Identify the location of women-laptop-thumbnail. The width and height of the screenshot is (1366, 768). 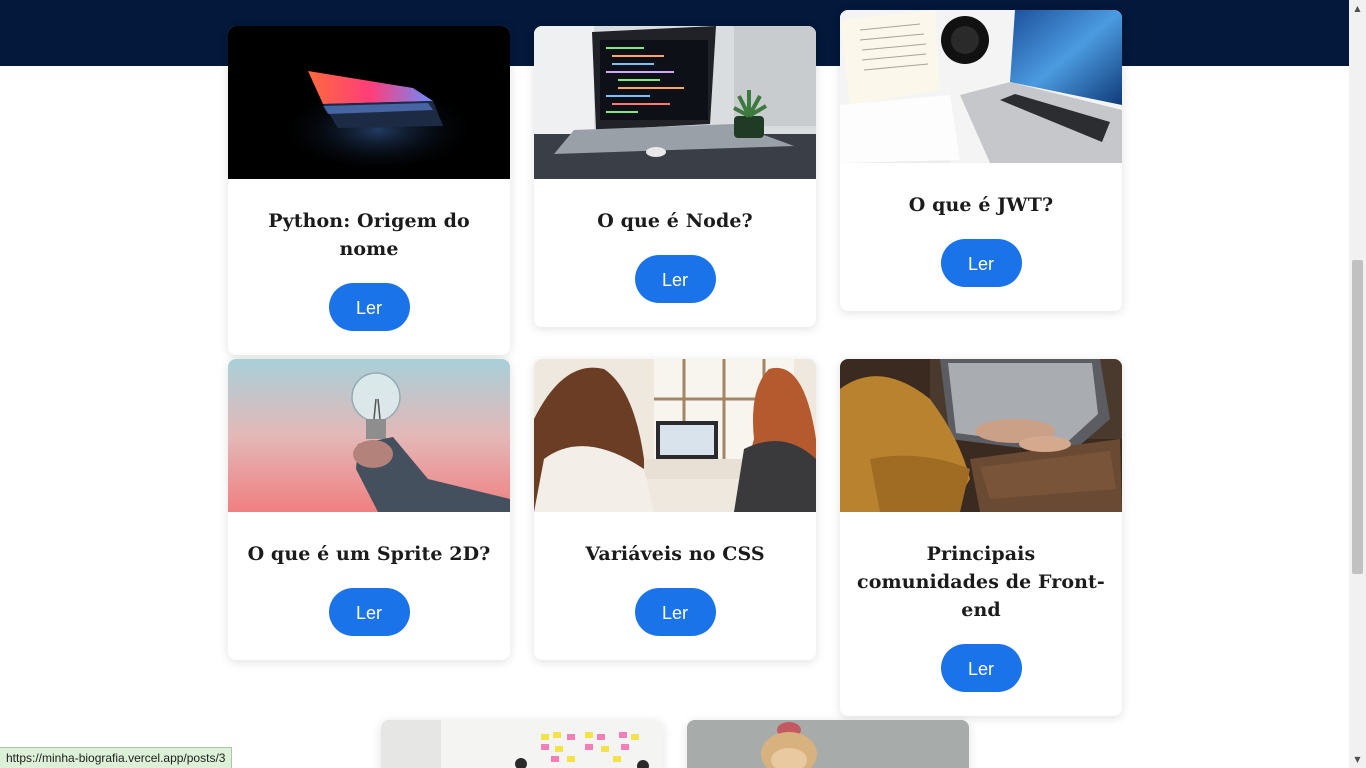
(675, 435).